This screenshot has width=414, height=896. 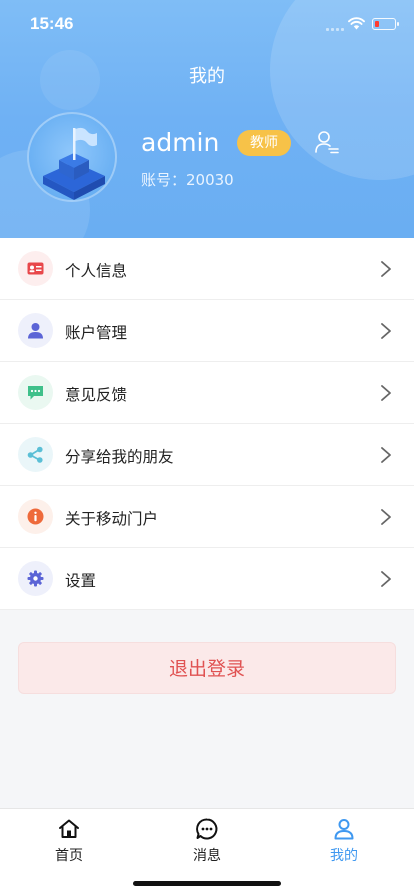 What do you see at coordinates (35, 516) in the screenshot?
I see `info-icon` at bounding box center [35, 516].